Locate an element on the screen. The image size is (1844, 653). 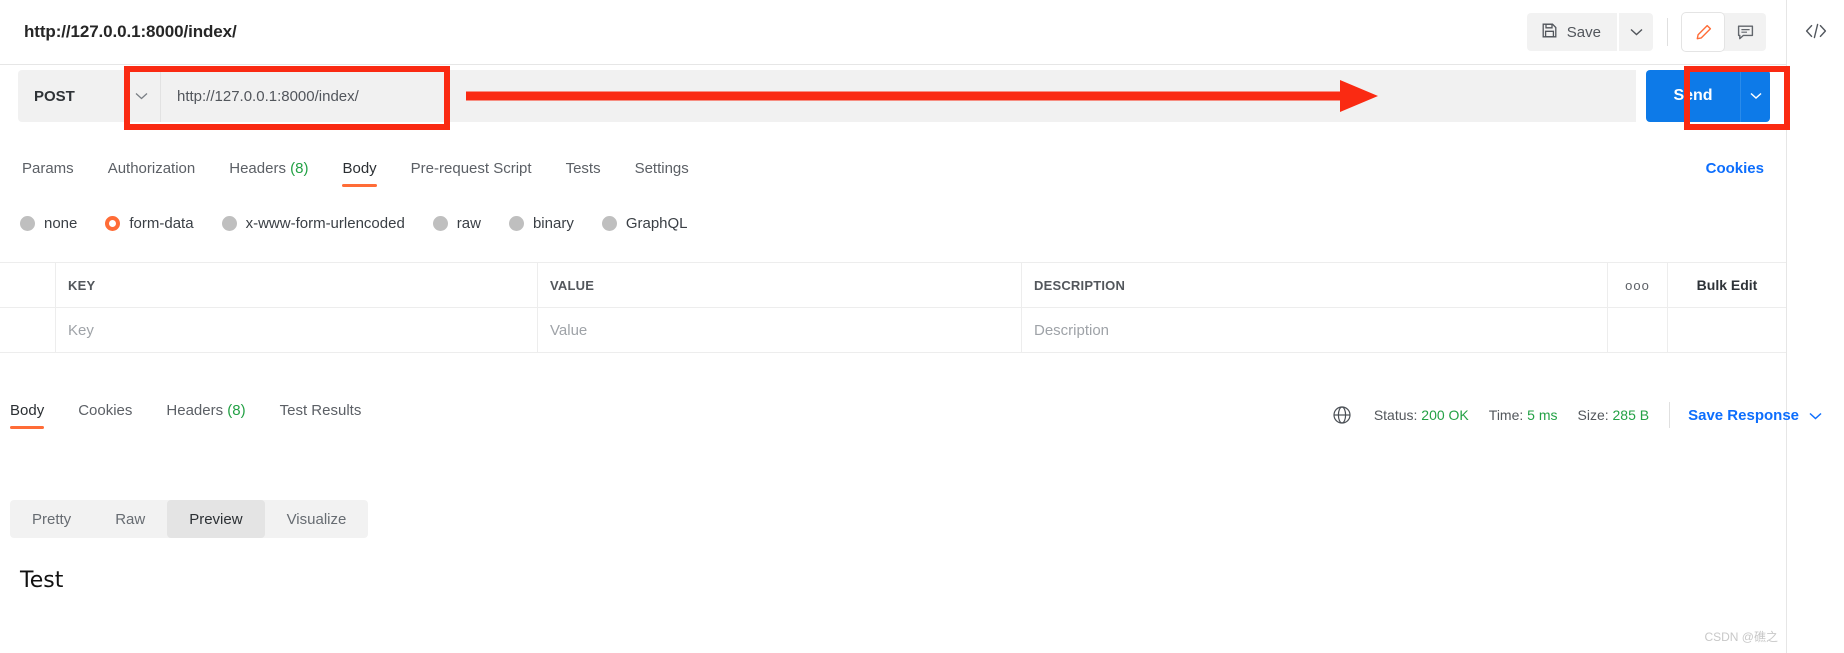
status-label: Status: is located at coordinates (1395, 415).